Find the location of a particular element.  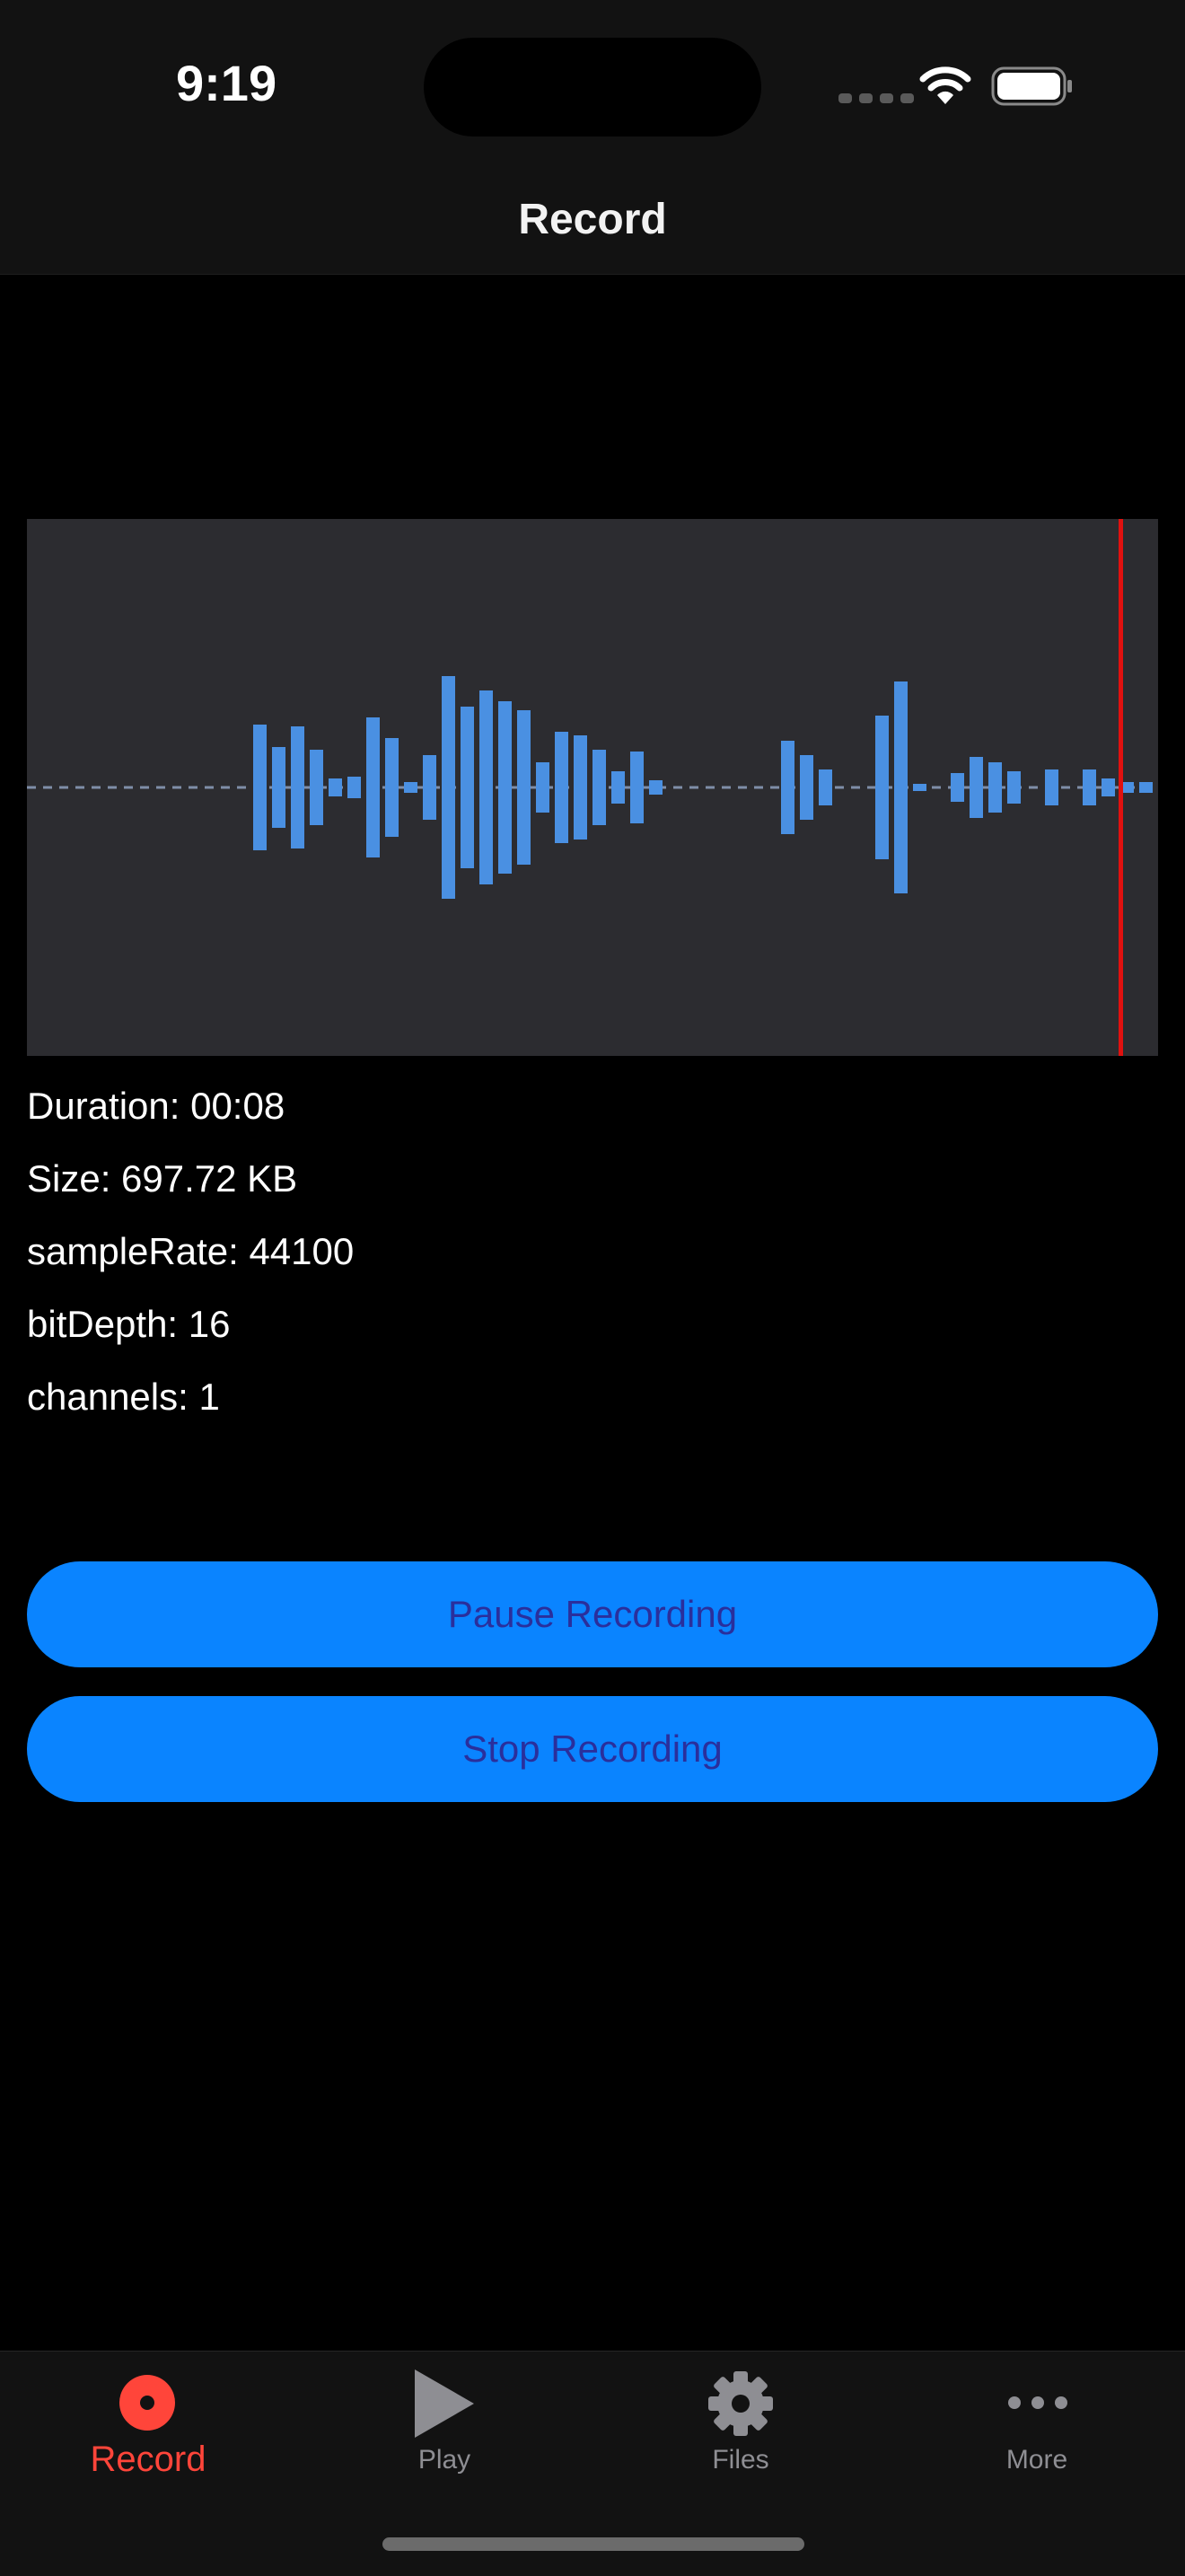

play-icon is located at coordinates (444, 2404).